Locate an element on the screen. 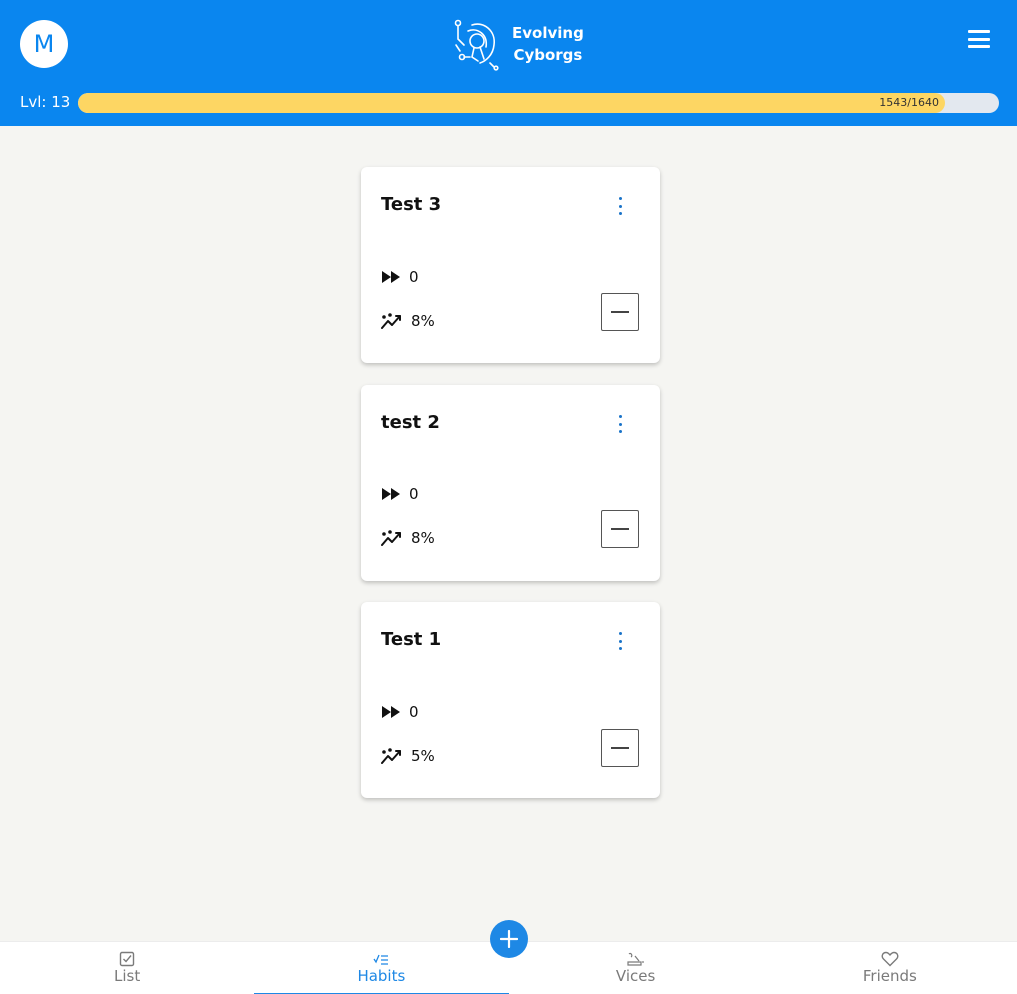  vices-icon is located at coordinates (635, 959).